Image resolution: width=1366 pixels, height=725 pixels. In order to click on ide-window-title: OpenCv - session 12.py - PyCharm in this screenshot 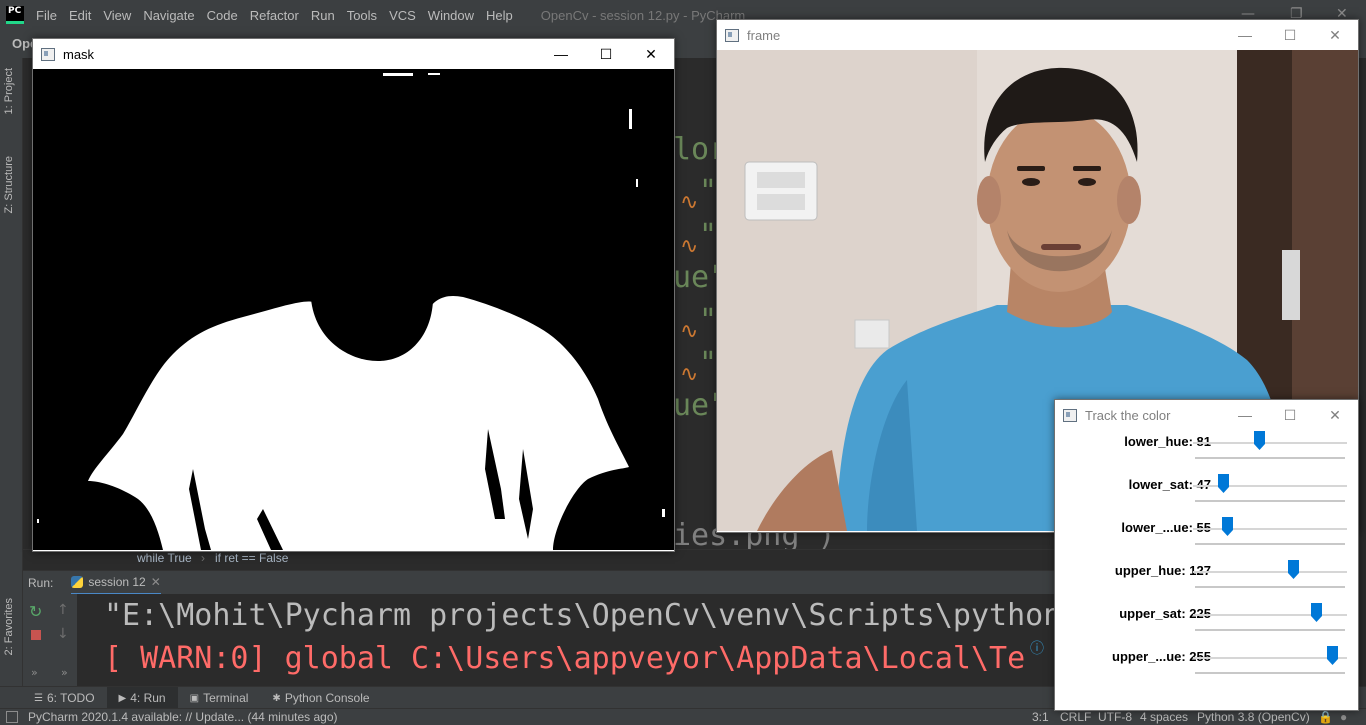, I will do `click(643, 15)`.